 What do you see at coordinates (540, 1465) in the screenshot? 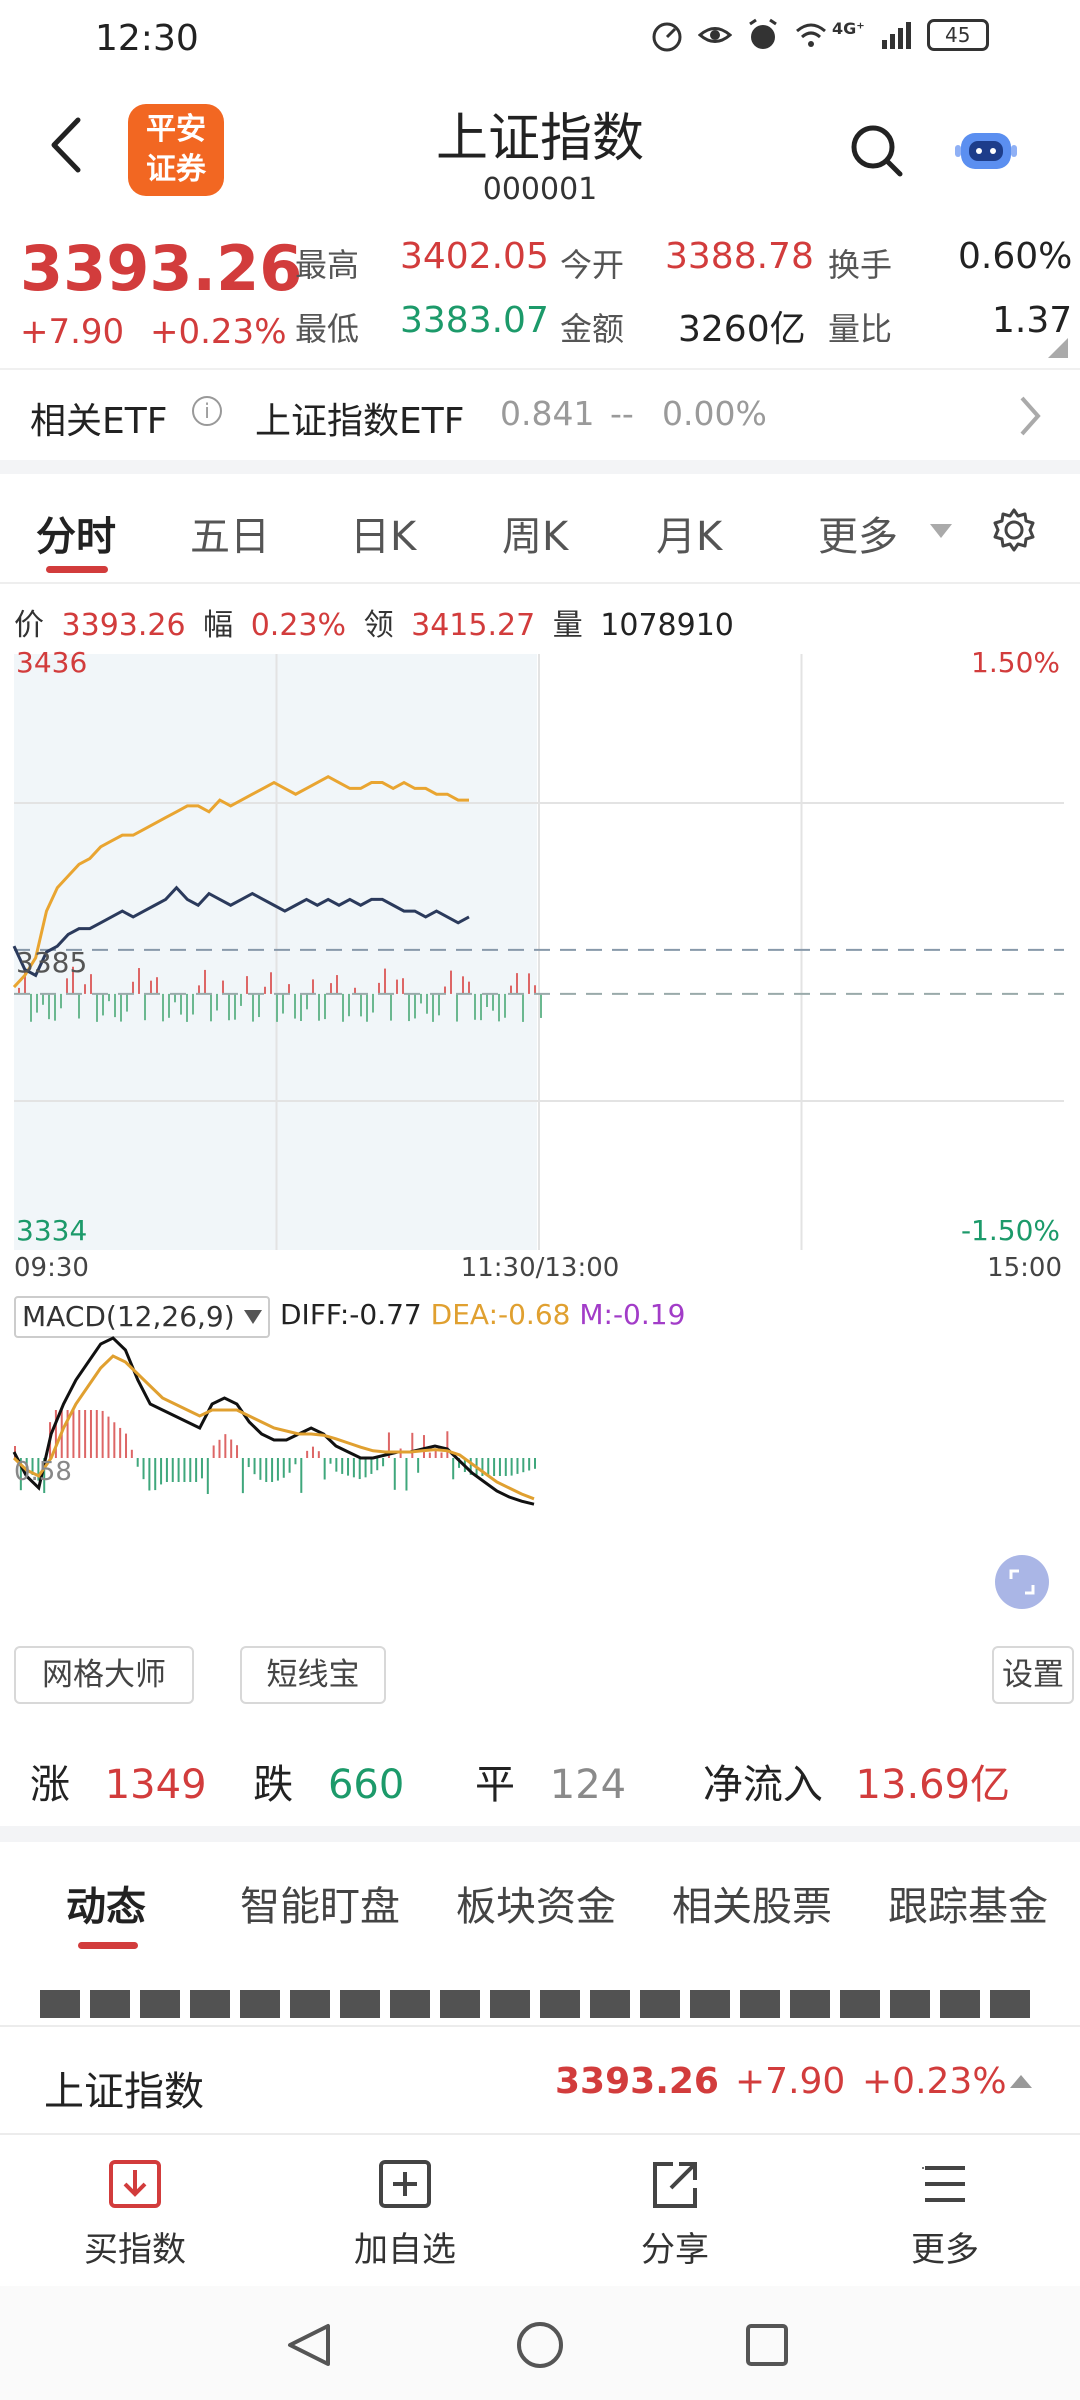
I see `macd-chart: 0.58` at bounding box center [540, 1465].